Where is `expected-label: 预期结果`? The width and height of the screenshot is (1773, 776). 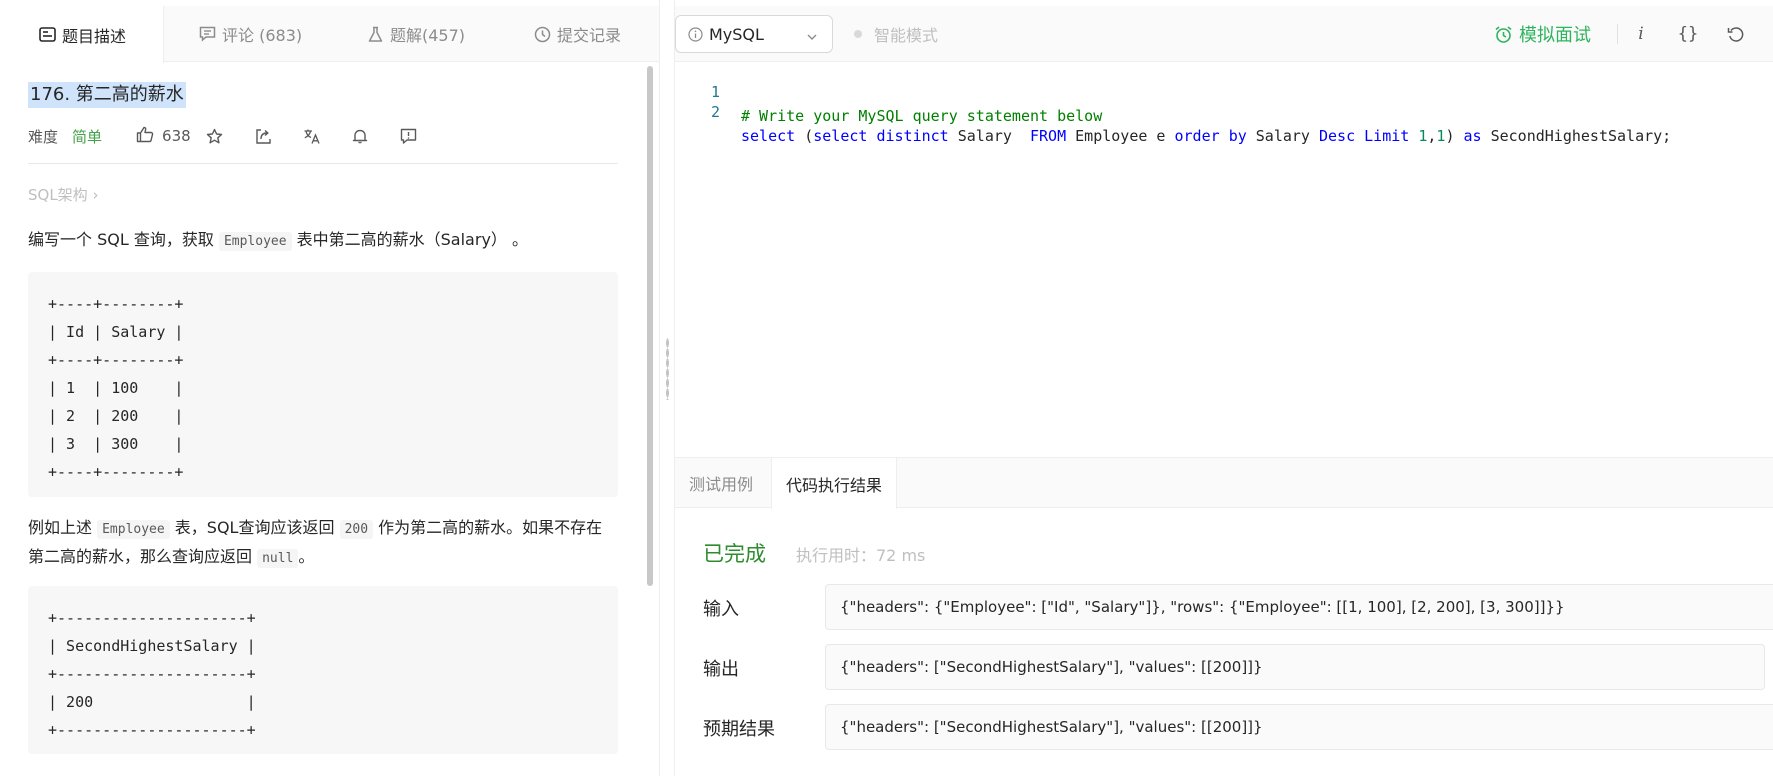
expected-label: 预期结果 is located at coordinates (739, 729).